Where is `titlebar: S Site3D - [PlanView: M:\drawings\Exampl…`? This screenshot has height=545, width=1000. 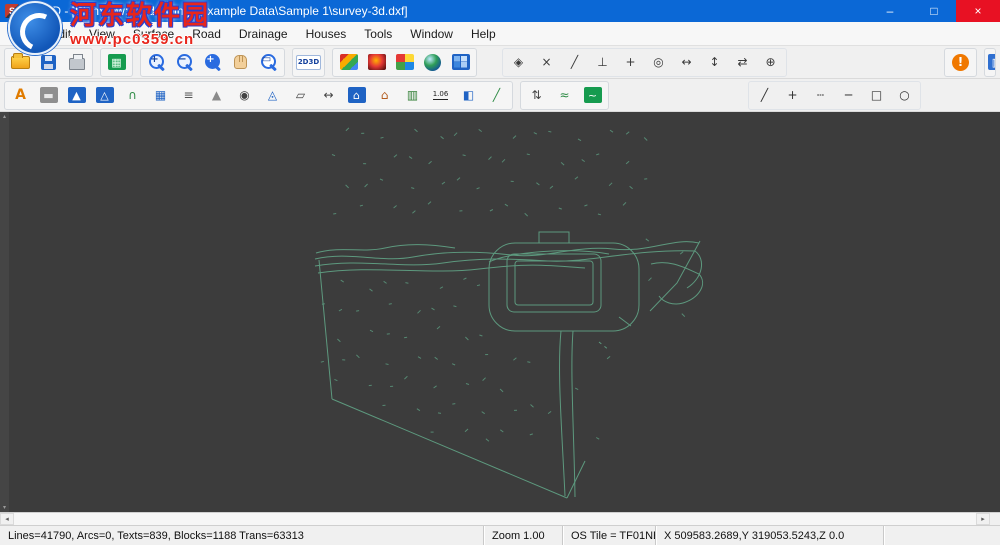
titlebar: S Site3D - [PlanView: M:\drawings\Exampl… is located at coordinates (500, 11).